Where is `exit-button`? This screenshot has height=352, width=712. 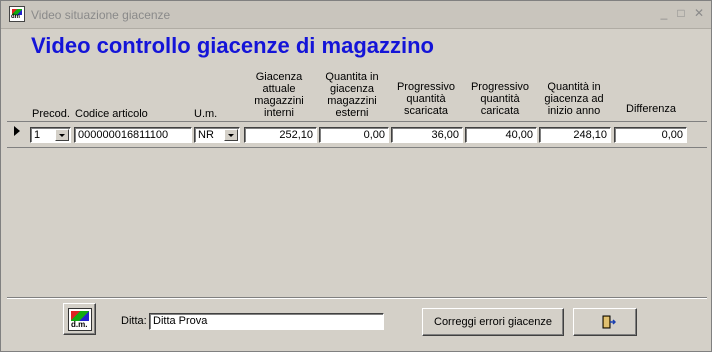
exit-button is located at coordinates (605, 322).